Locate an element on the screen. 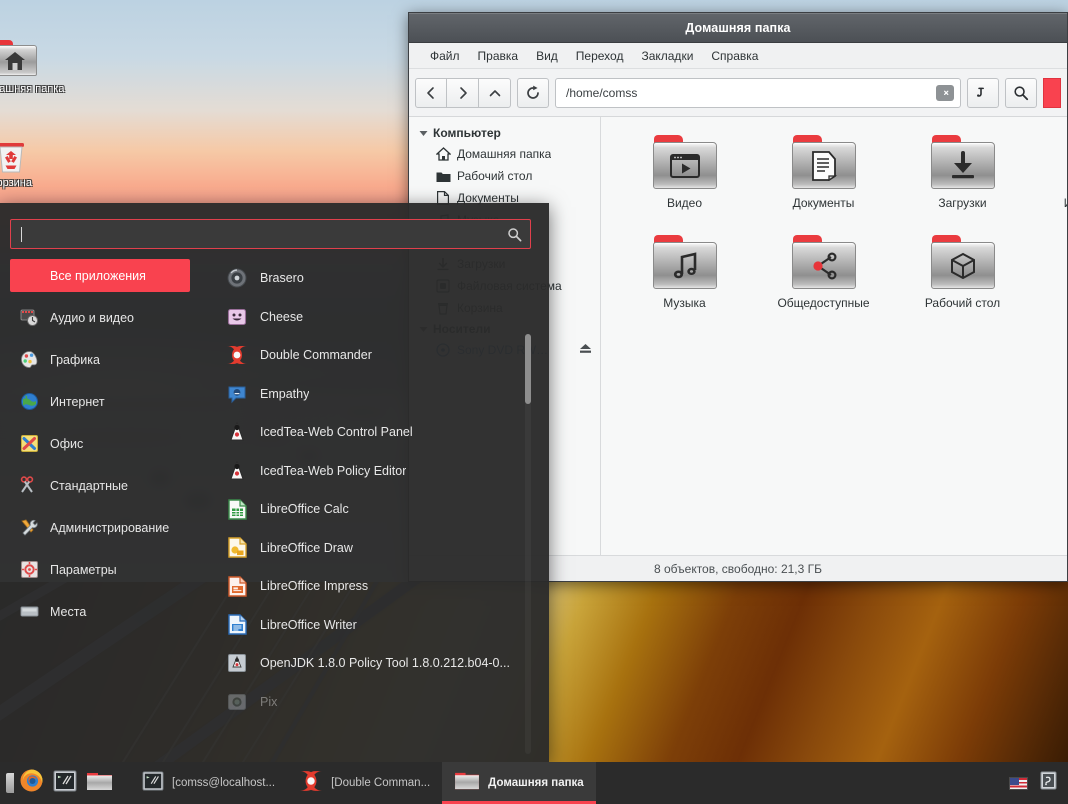 This screenshot has height=804, width=1068. menu-bookmarks: Закладки is located at coordinates (667, 56).